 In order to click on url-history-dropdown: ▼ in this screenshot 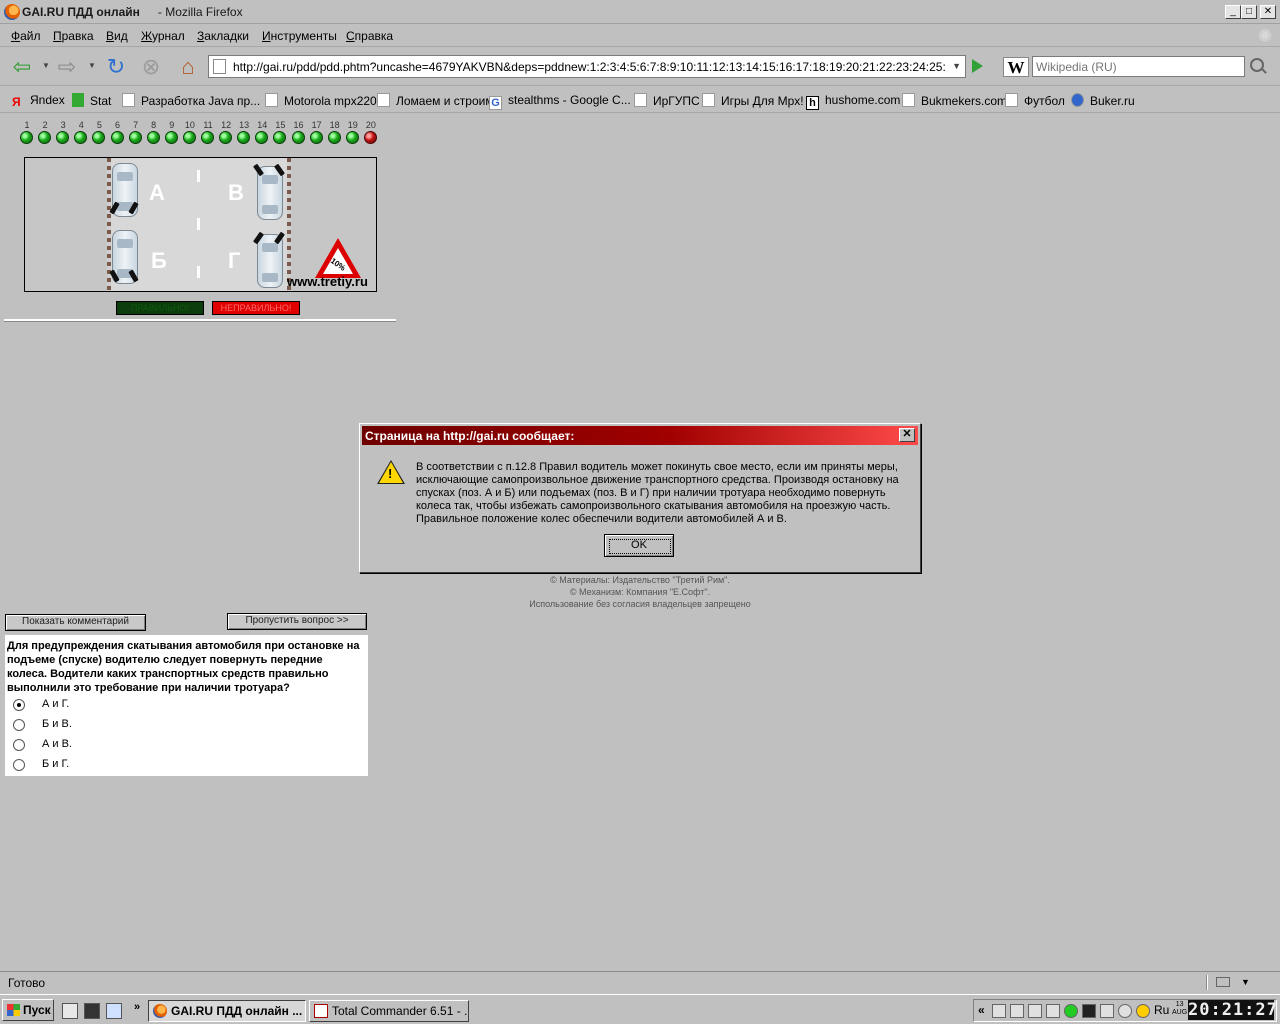, I will do `click(956, 66)`.